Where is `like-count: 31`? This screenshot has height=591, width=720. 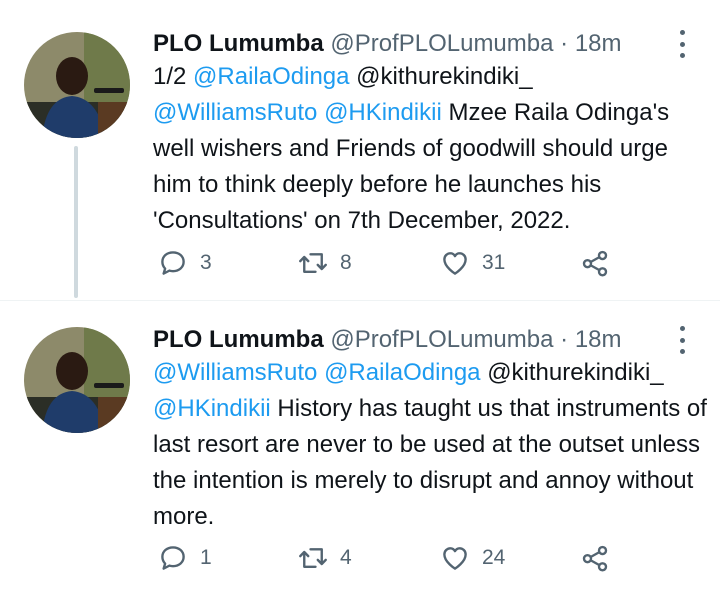
like-count: 31 is located at coordinates (494, 262).